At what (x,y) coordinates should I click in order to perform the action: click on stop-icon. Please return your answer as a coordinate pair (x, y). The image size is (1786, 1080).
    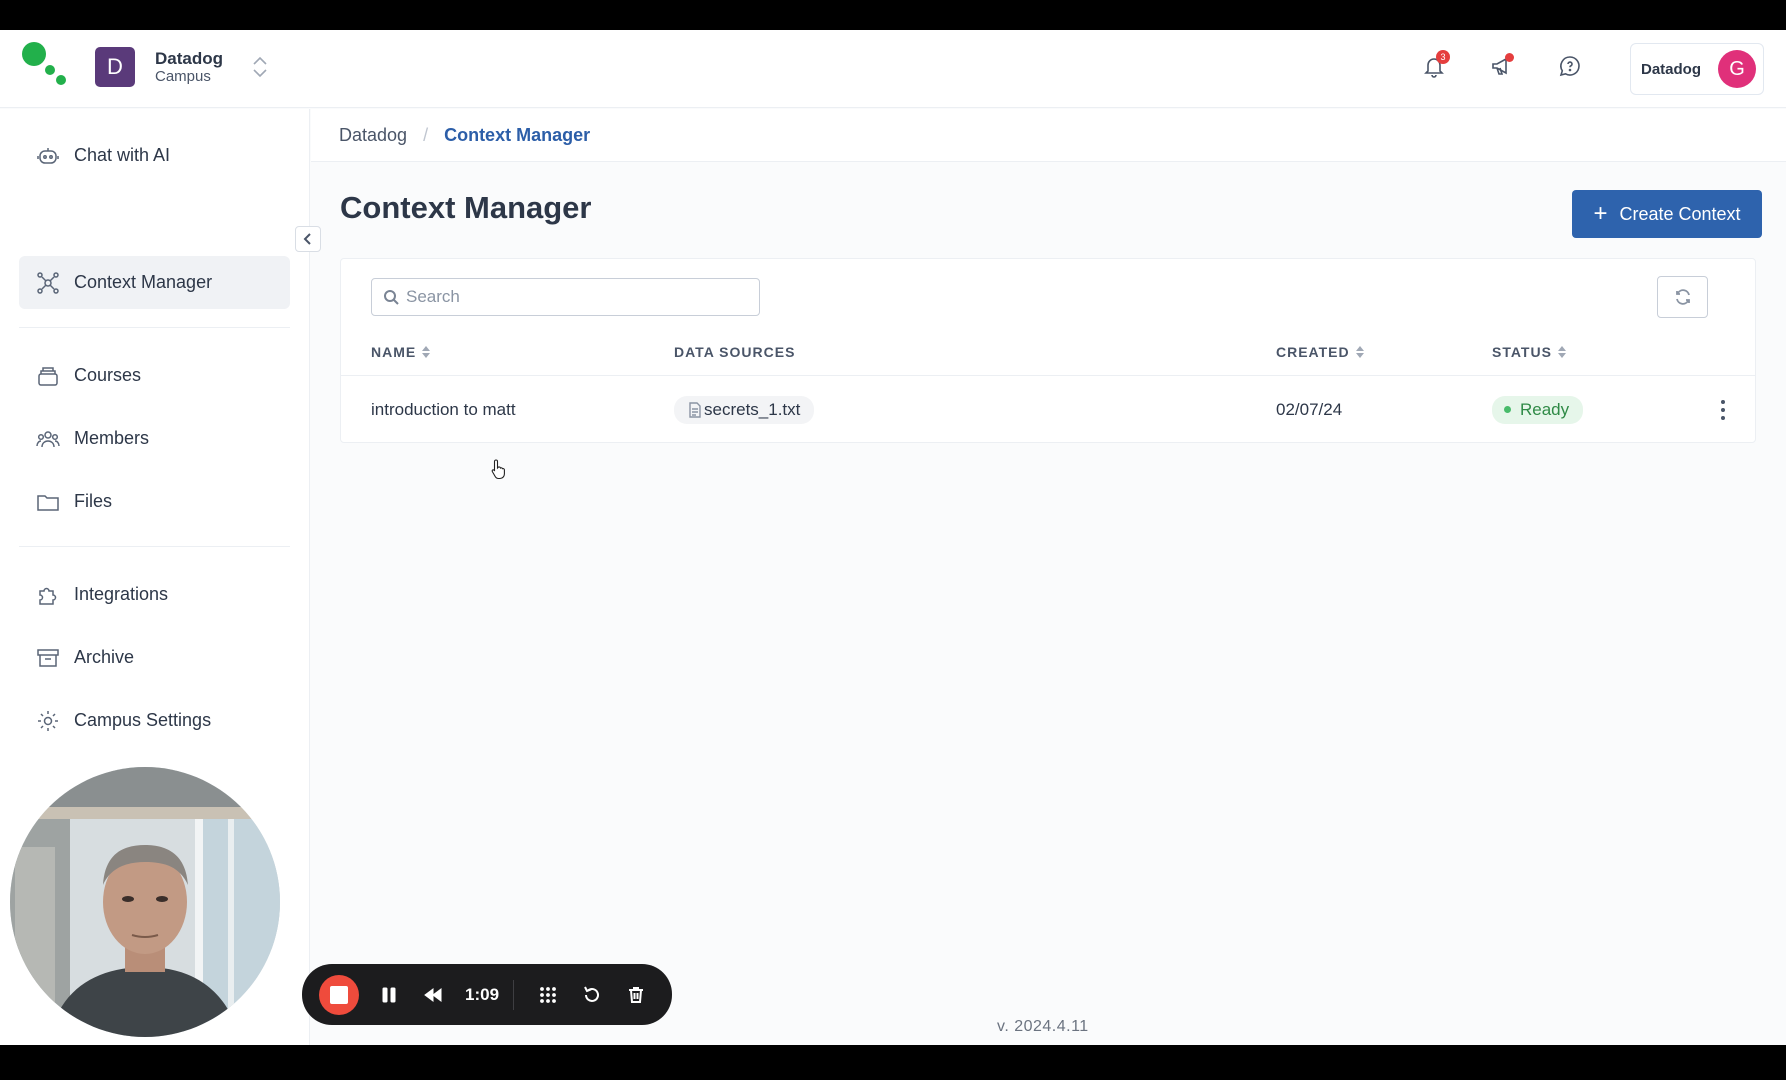
    Looking at the image, I should click on (339, 994).